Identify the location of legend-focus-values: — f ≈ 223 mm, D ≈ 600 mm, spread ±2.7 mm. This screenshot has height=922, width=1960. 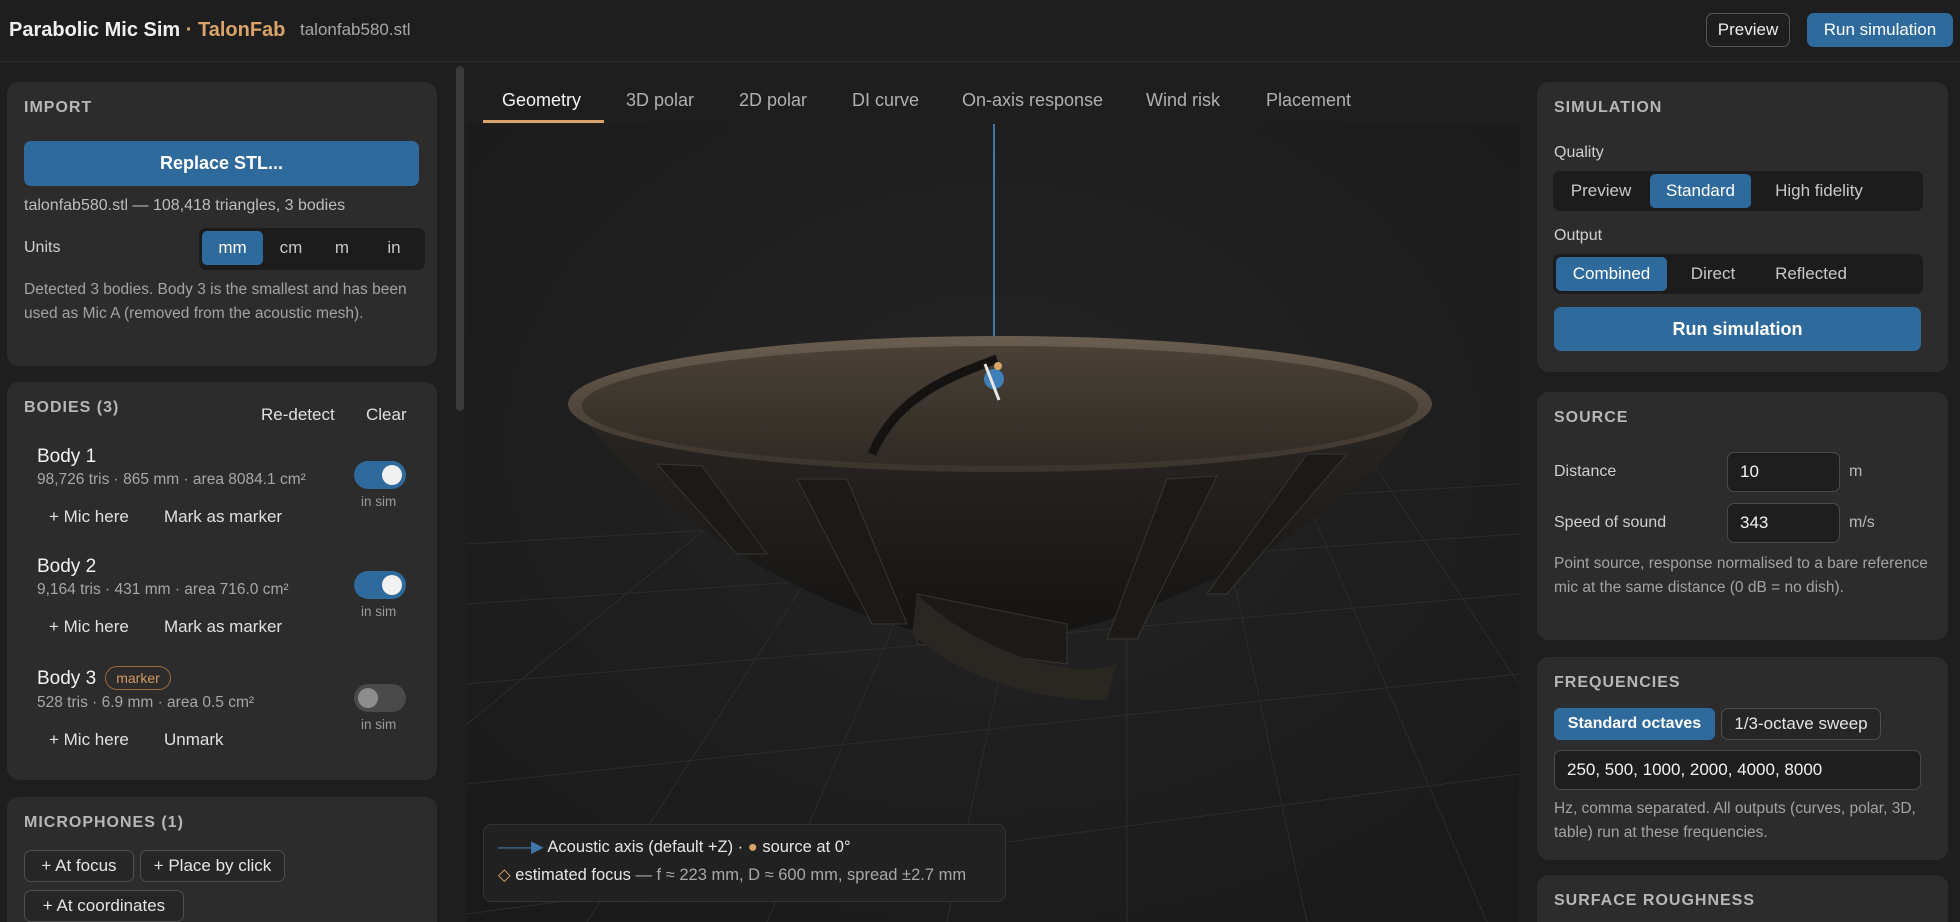
(798, 875).